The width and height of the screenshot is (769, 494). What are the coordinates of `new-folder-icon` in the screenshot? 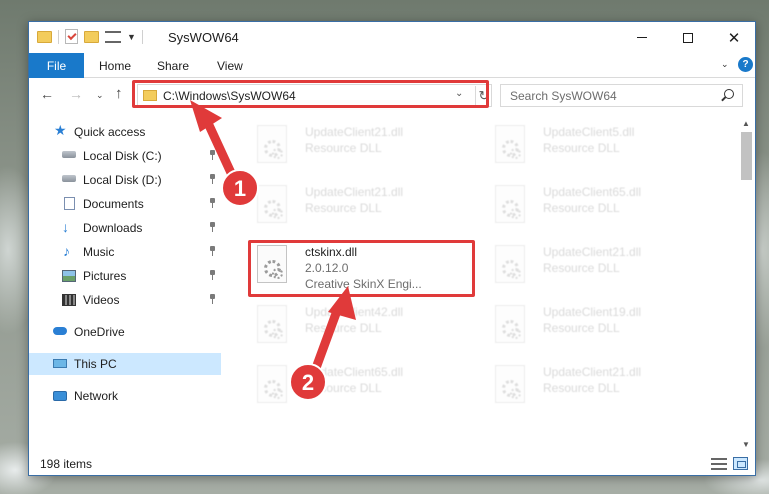 It's located at (91, 36).